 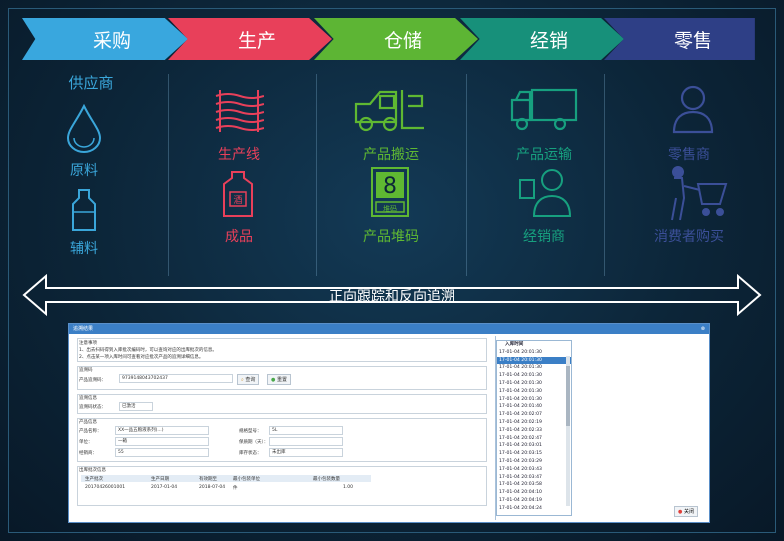 What do you see at coordinates (534, 485) in the screenshot?
I see `list-item: 17-01-04 20:03:58` at bounding box center [534, 485].